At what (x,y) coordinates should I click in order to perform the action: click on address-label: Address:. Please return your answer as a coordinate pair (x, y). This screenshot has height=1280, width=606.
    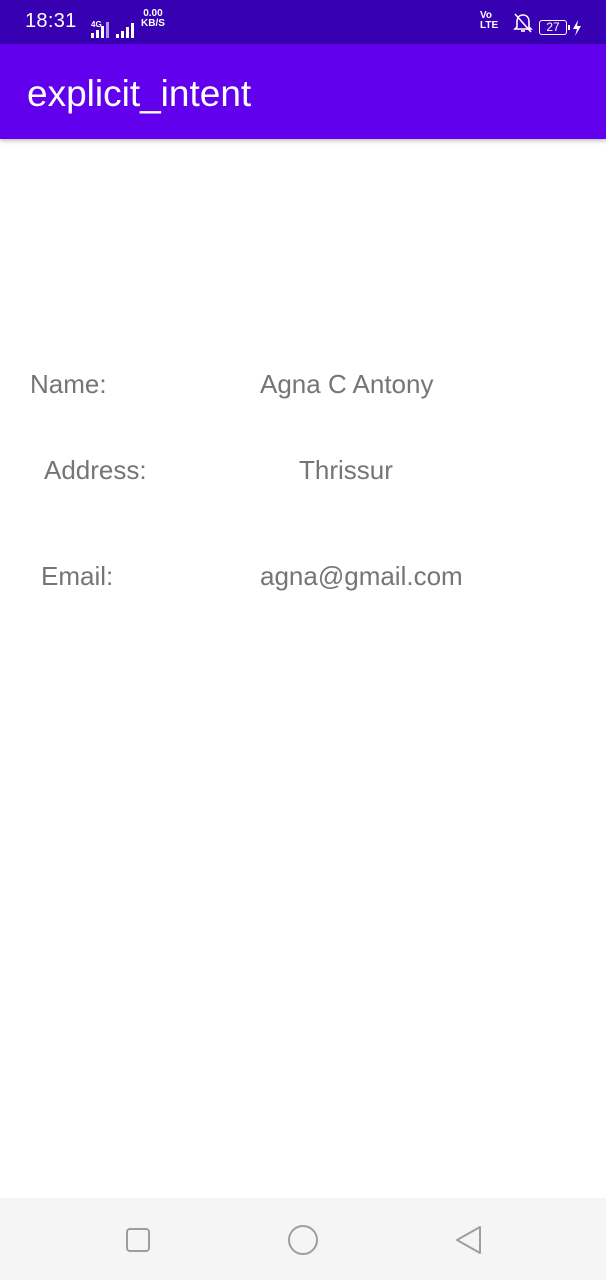
    Looking at the image, I should click on (95, 470).